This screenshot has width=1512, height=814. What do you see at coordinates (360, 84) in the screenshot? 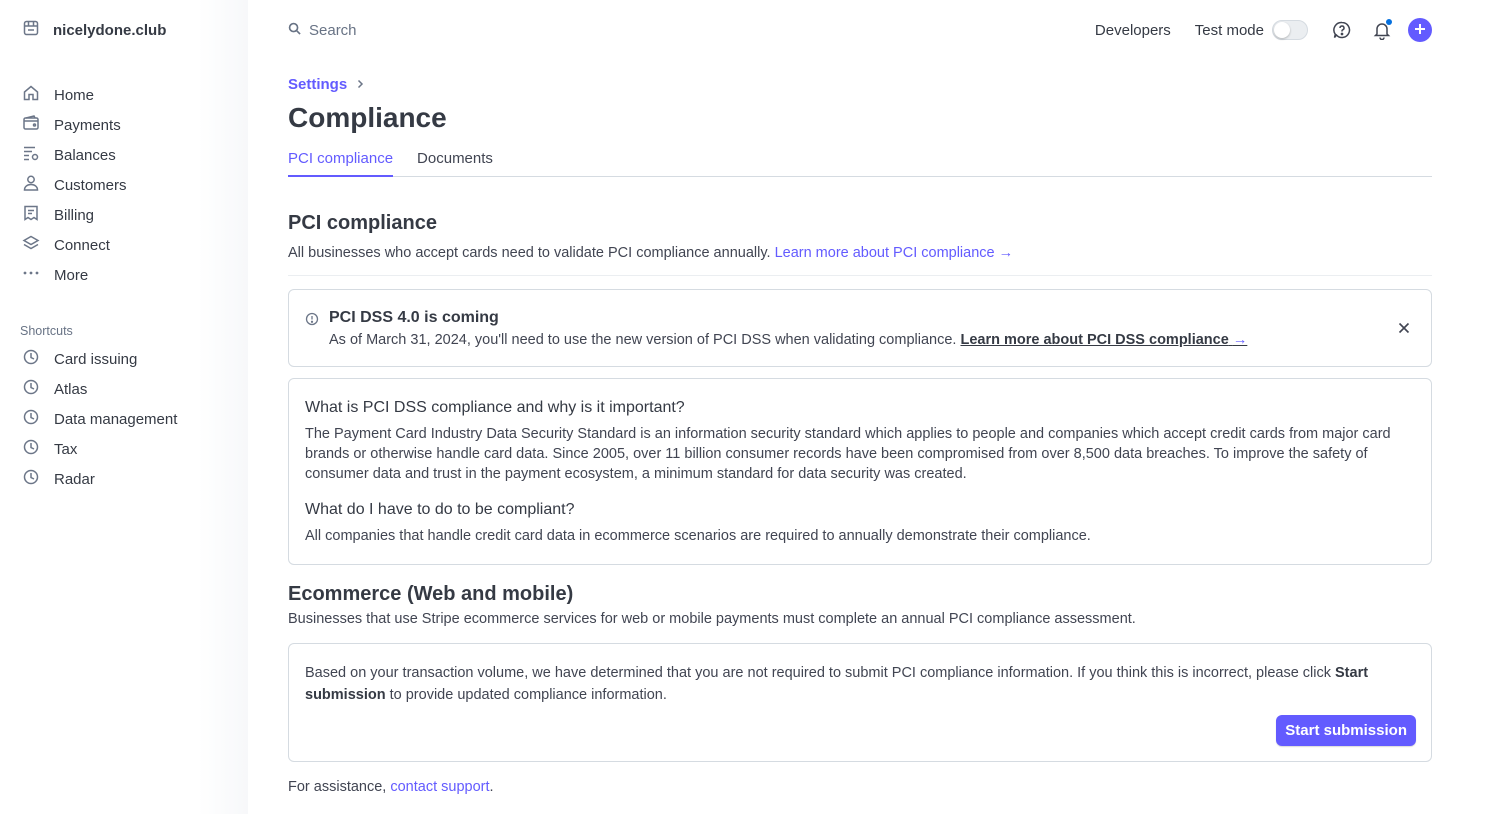
I see `chevron-right-icon` at bounding box center [360, 84].